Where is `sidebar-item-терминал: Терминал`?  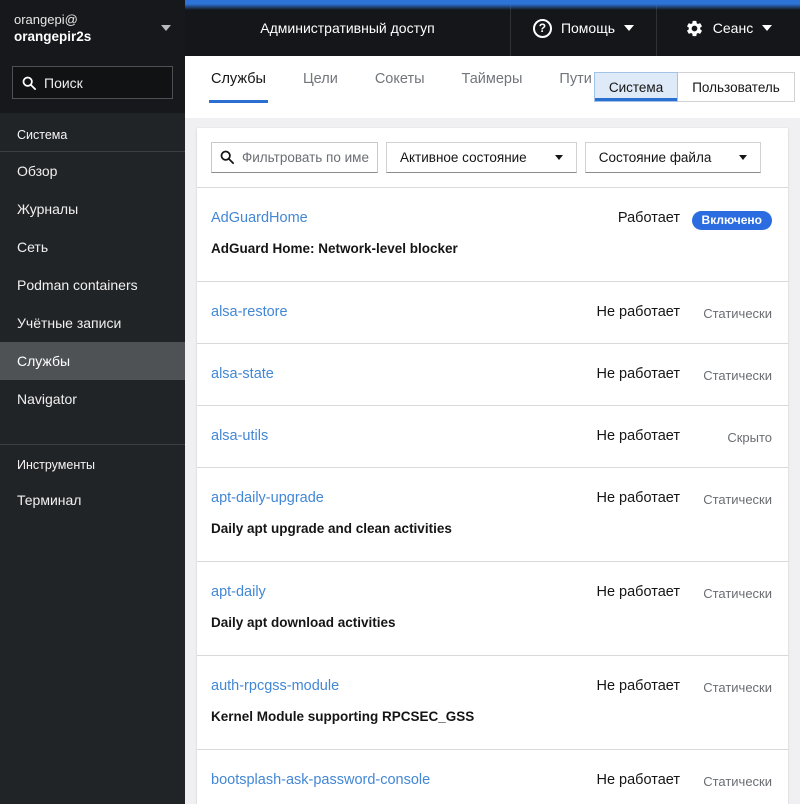
sidebar-item-терминал: Терминал is located at coordinates (92, 500).